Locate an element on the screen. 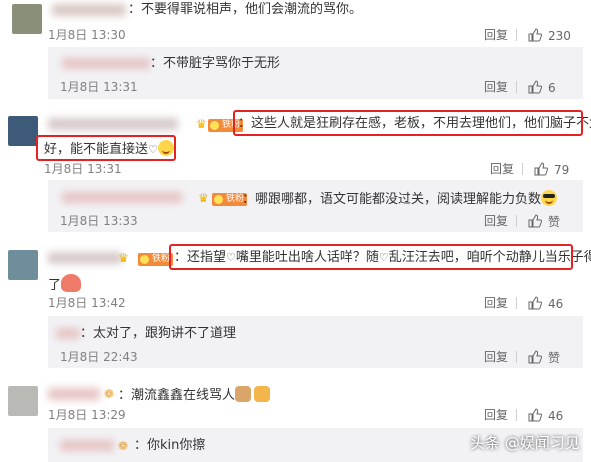 This screenshot has height=462, width=591. timestamp: 1月8日 13:42 is located at coordinates (87, 303).